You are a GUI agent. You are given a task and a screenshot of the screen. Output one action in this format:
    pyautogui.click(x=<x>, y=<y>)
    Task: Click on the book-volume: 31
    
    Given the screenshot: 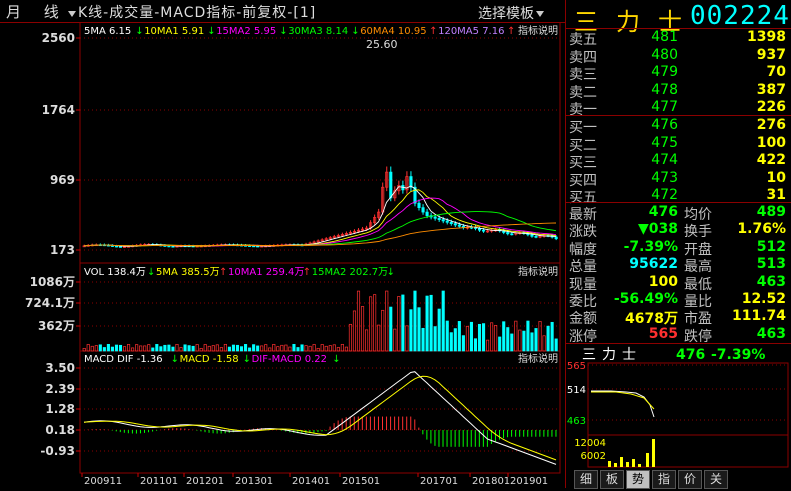 What is the action you would take?
    pyautogui.click(x=776, y=195)
    